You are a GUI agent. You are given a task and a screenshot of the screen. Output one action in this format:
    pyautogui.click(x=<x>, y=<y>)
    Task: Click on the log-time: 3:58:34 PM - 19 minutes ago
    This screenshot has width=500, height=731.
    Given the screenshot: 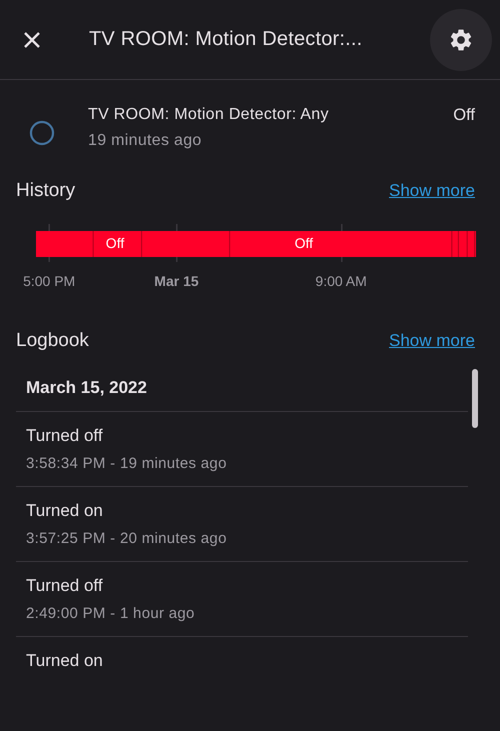 What is the action you would take?
    pyautogui.click(x=127, y=463)
    